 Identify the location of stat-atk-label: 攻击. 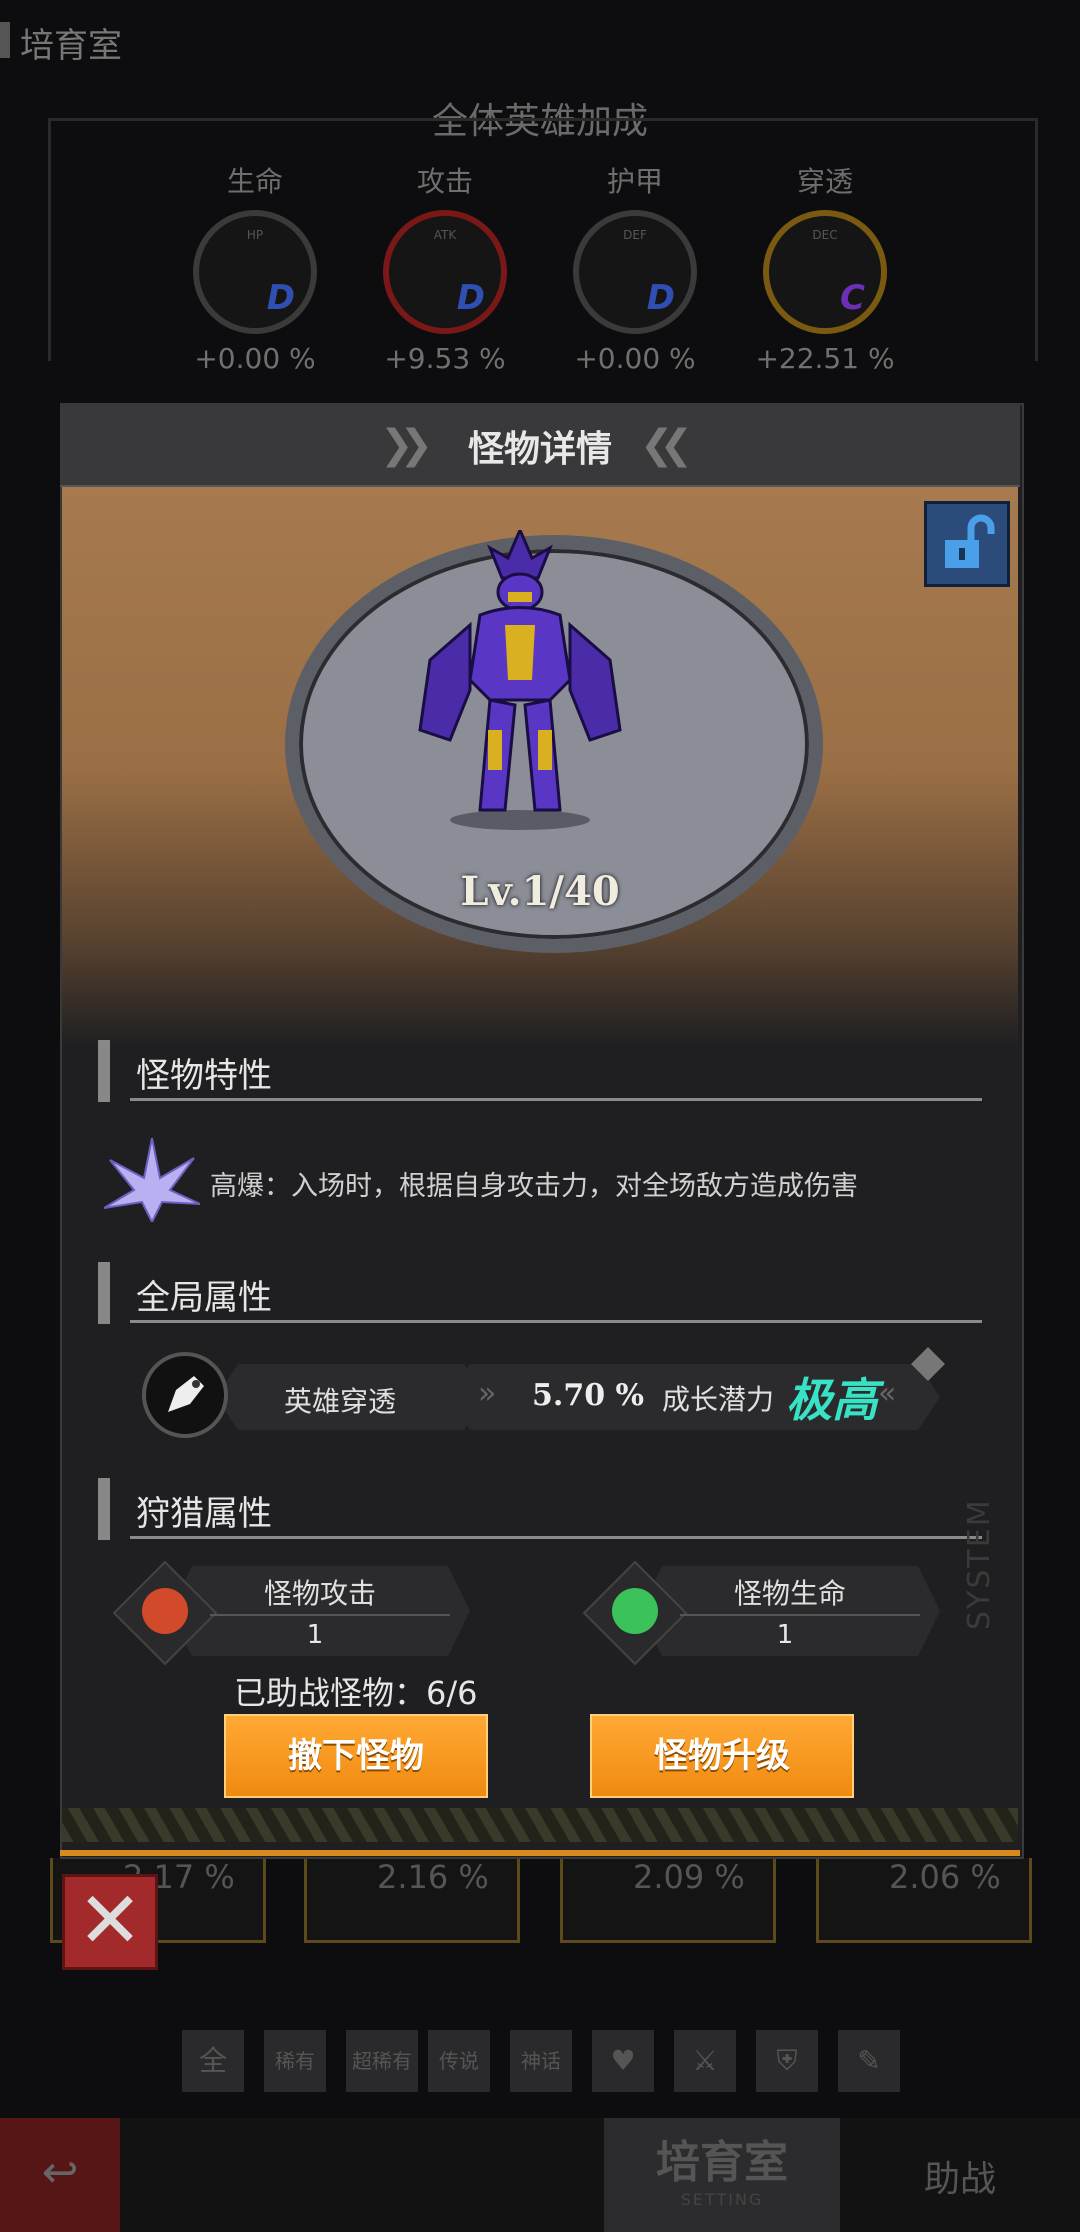
(444, 181).